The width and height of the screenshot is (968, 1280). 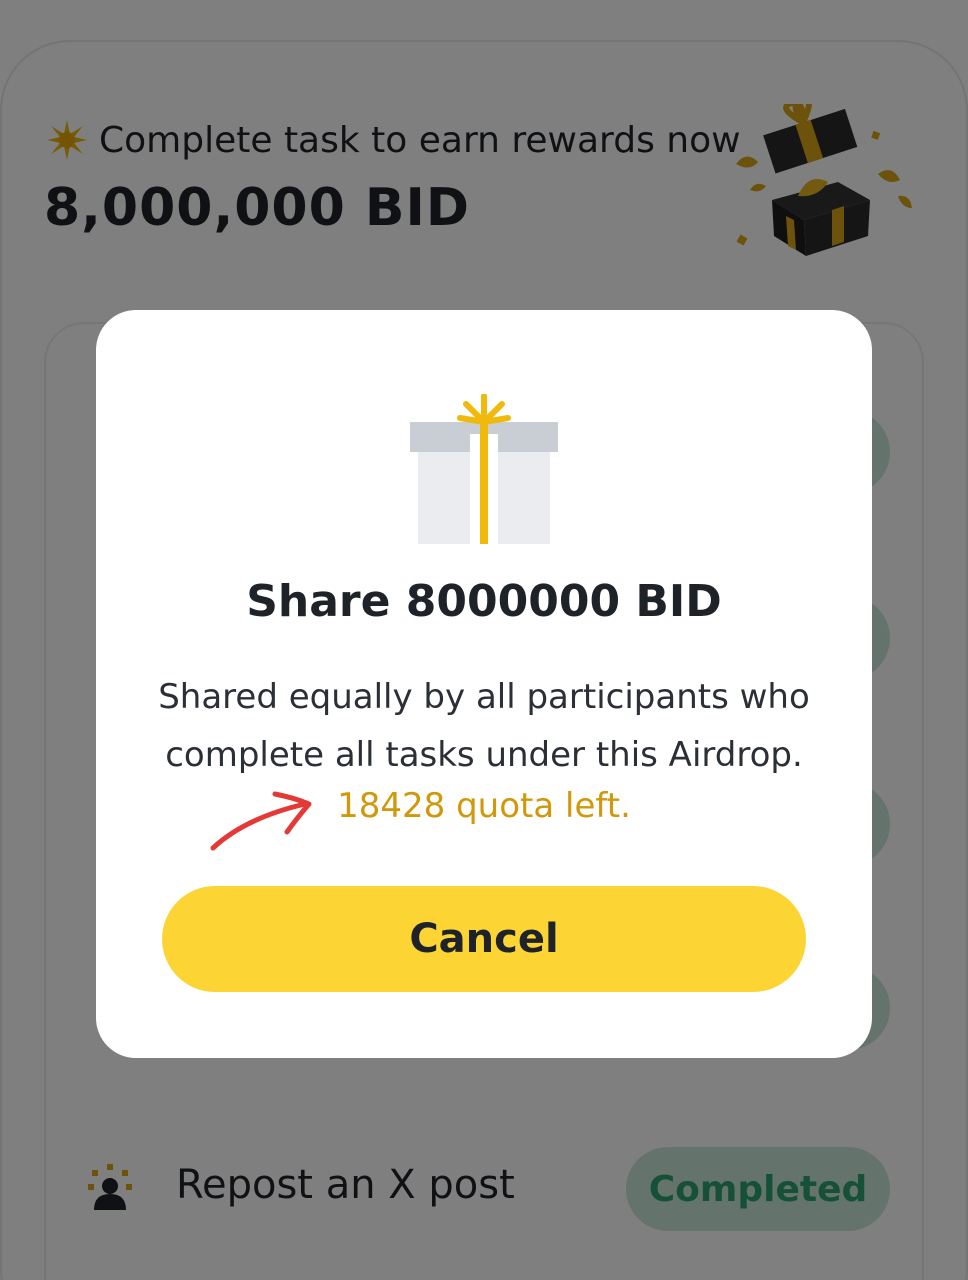 I want to click on modal-title: Share 8000000 BID, so click(x=484, y=601).